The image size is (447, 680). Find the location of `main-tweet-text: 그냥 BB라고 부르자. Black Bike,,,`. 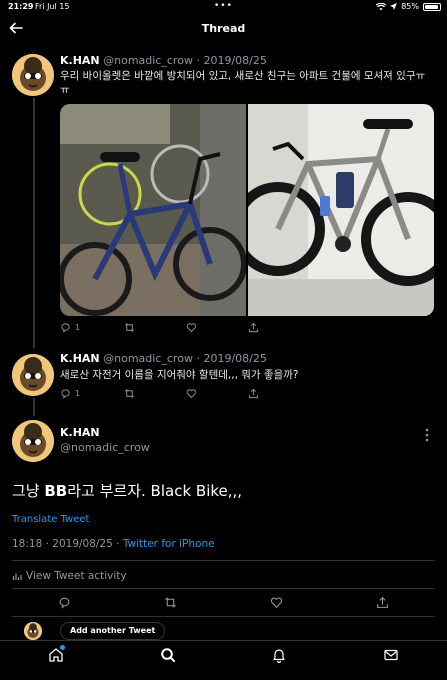

main-tweet-text: 그냥 BB라고 부르자. Black Bike,,, is located at coordinates (127, 490).